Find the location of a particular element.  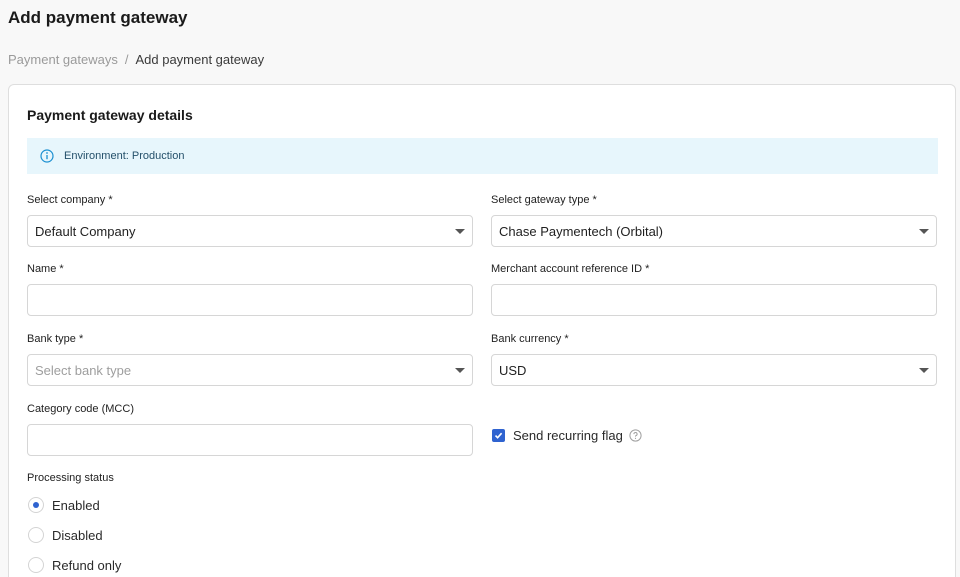

category-code-label: Category code (MCC) is located at coordinates (80, 409).